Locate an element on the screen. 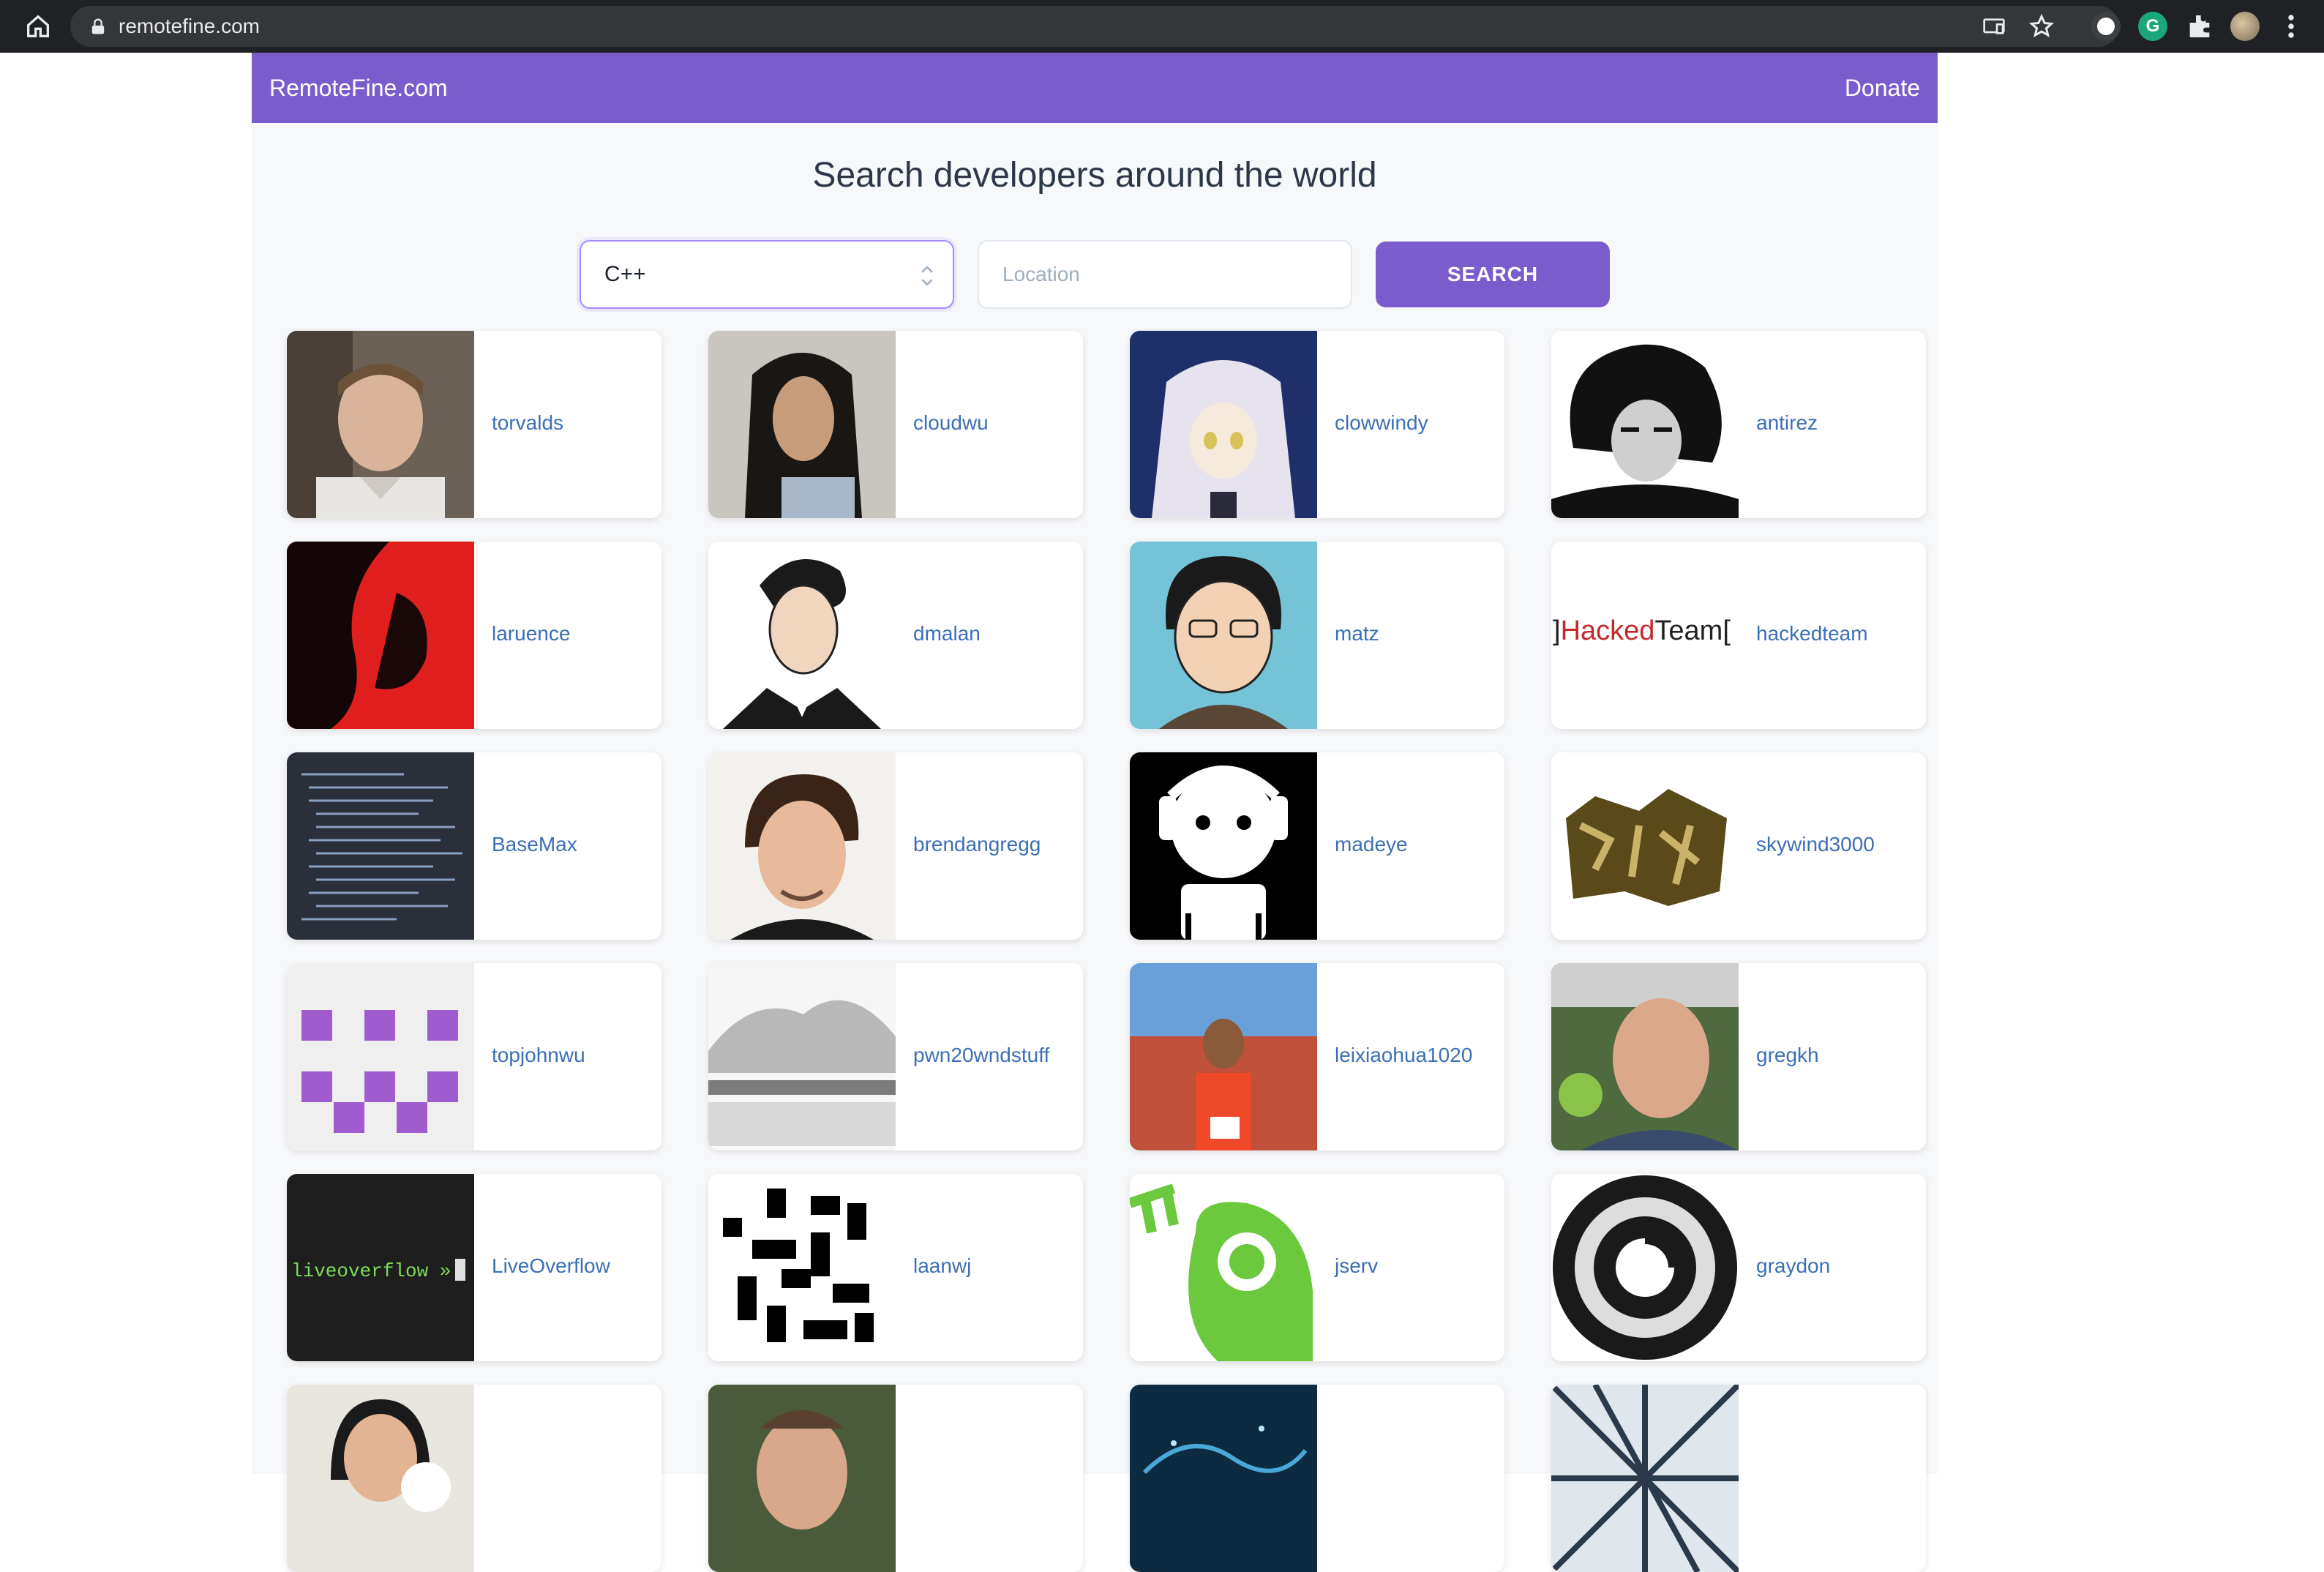 This screenshot has height=1572, width=2324. developer-card: liveoverflow » LiveOverflow is located at coordinates (474, 1267).